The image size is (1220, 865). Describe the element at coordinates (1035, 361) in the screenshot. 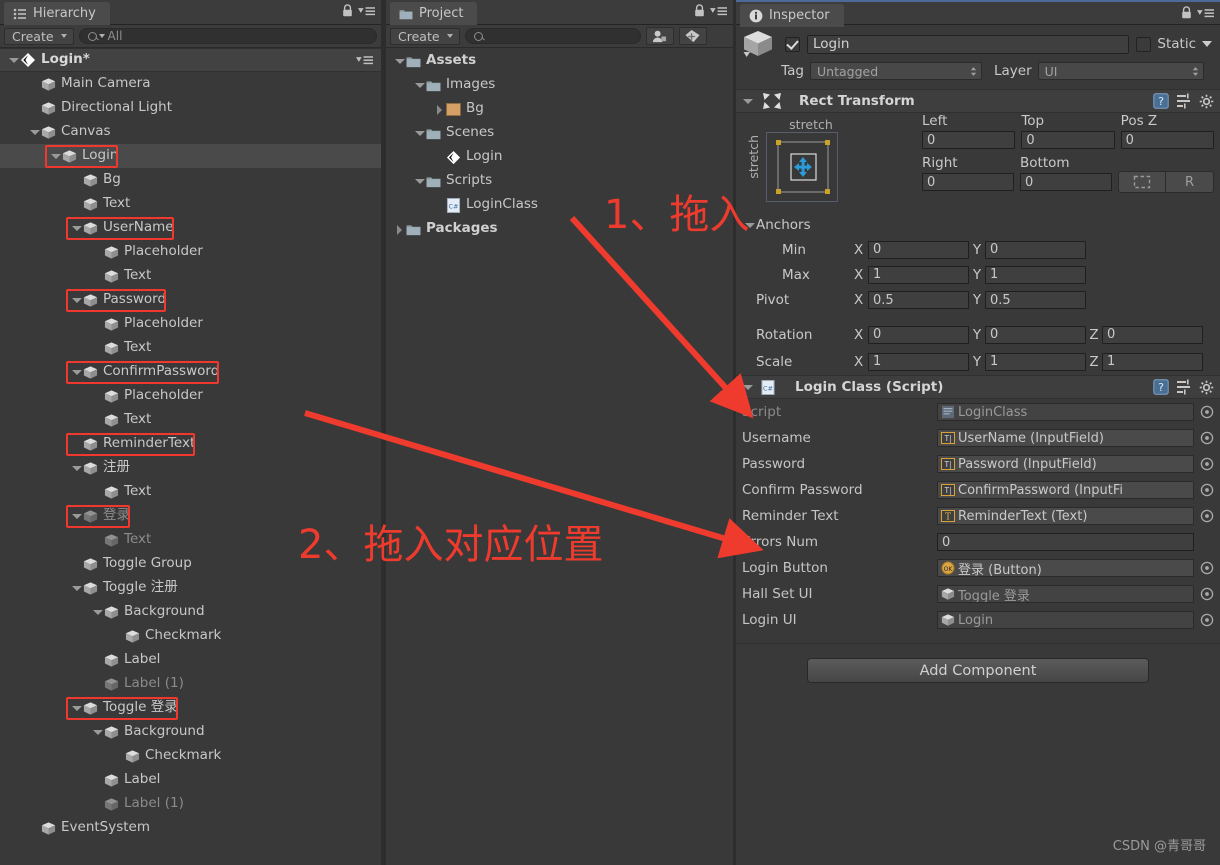

I see `scale-y-input: 1` at that location.